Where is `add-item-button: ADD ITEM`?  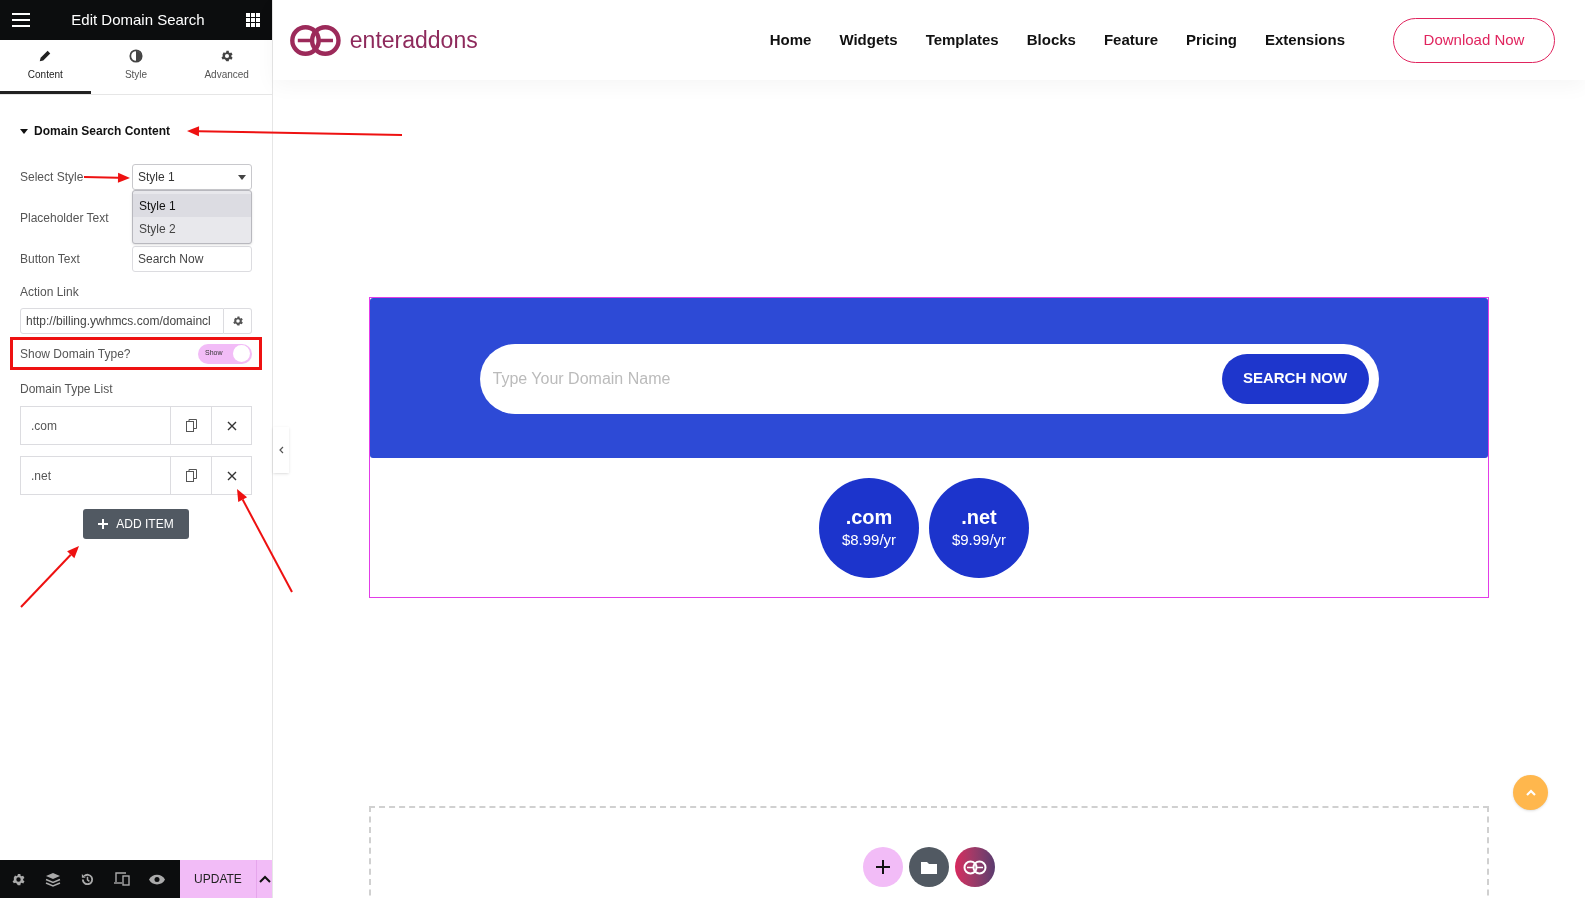 add-item-button: ADD ITEM is located at coordinates (136, 524).